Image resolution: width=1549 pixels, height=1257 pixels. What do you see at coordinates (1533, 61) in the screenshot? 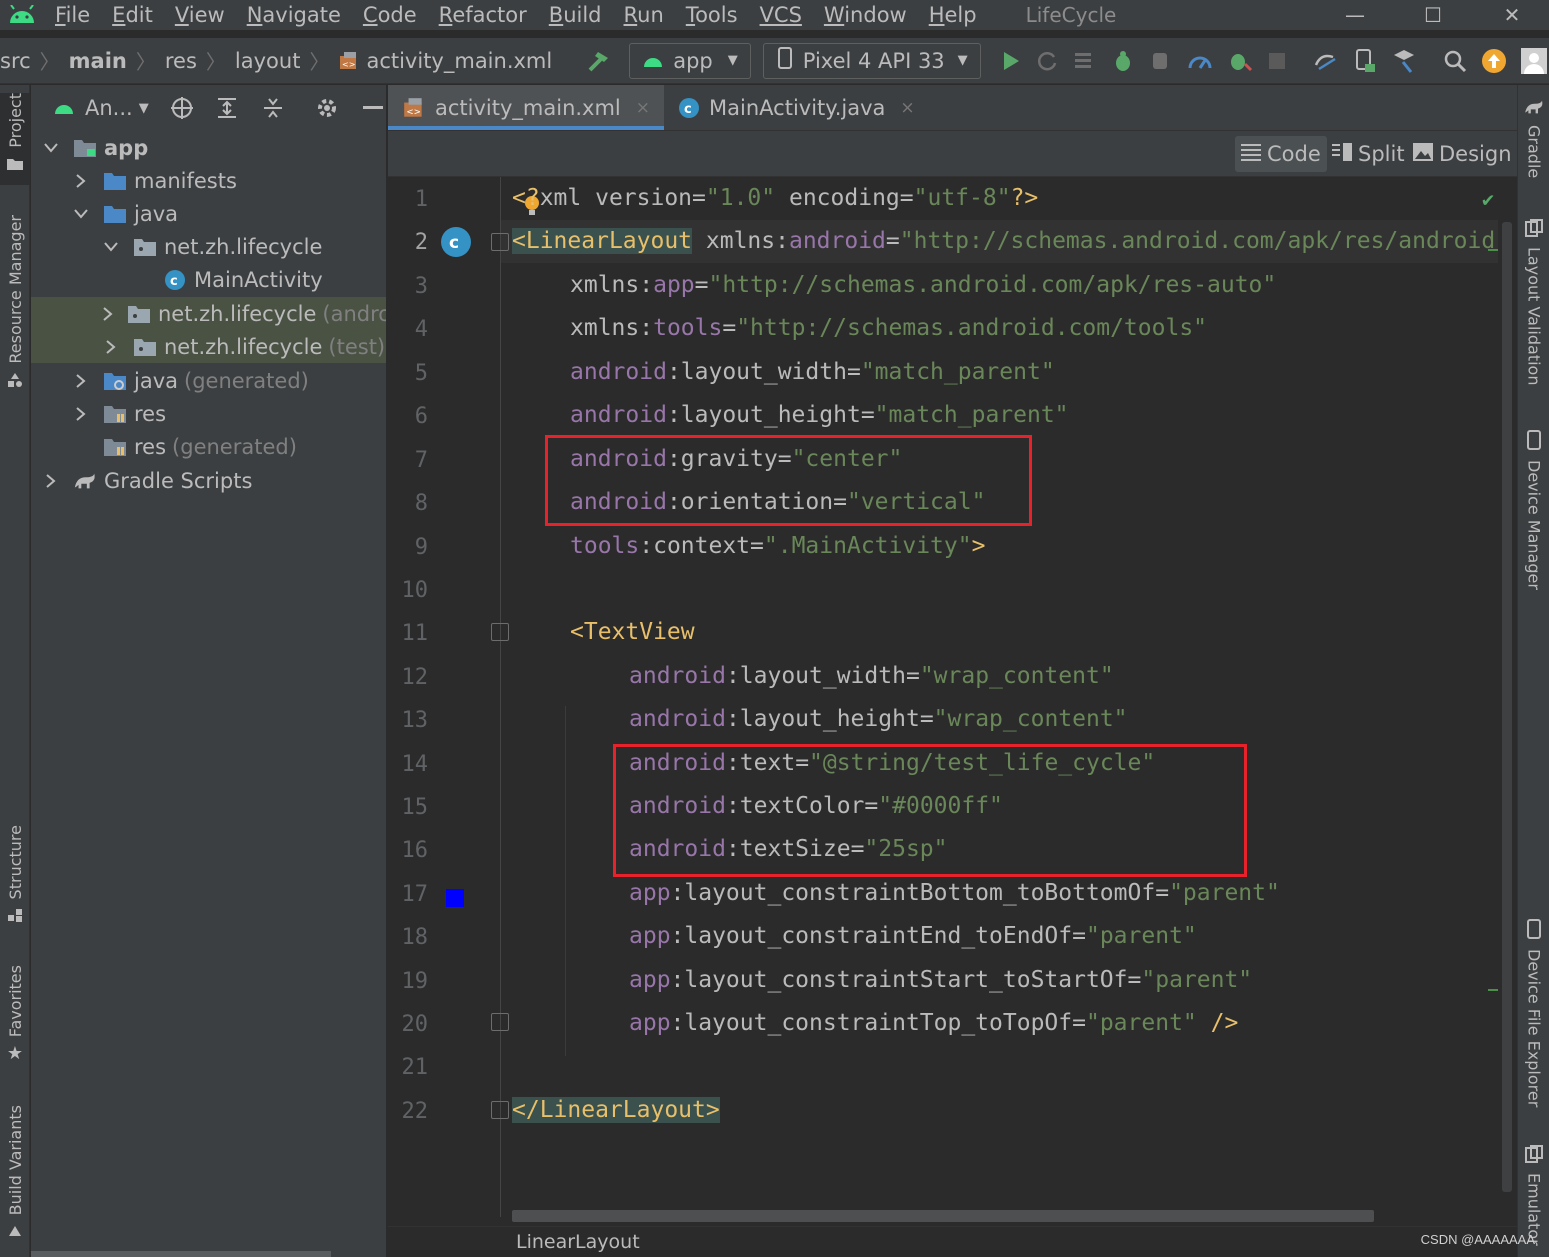
I see `account-avatar-icon` at bounding box center [1533, 61].